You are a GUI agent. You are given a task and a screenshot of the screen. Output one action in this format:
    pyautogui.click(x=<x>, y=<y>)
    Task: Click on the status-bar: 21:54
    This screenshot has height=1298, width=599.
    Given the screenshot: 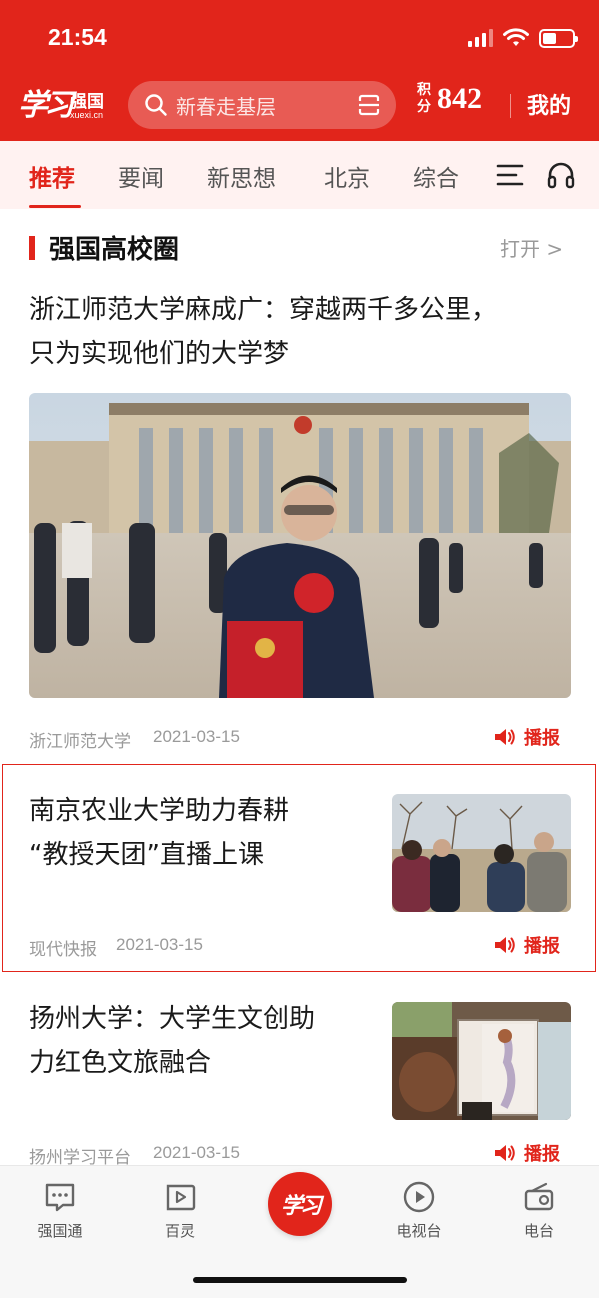 What is the action you would take?
    pyautogui.click(x=299, y=36)
    